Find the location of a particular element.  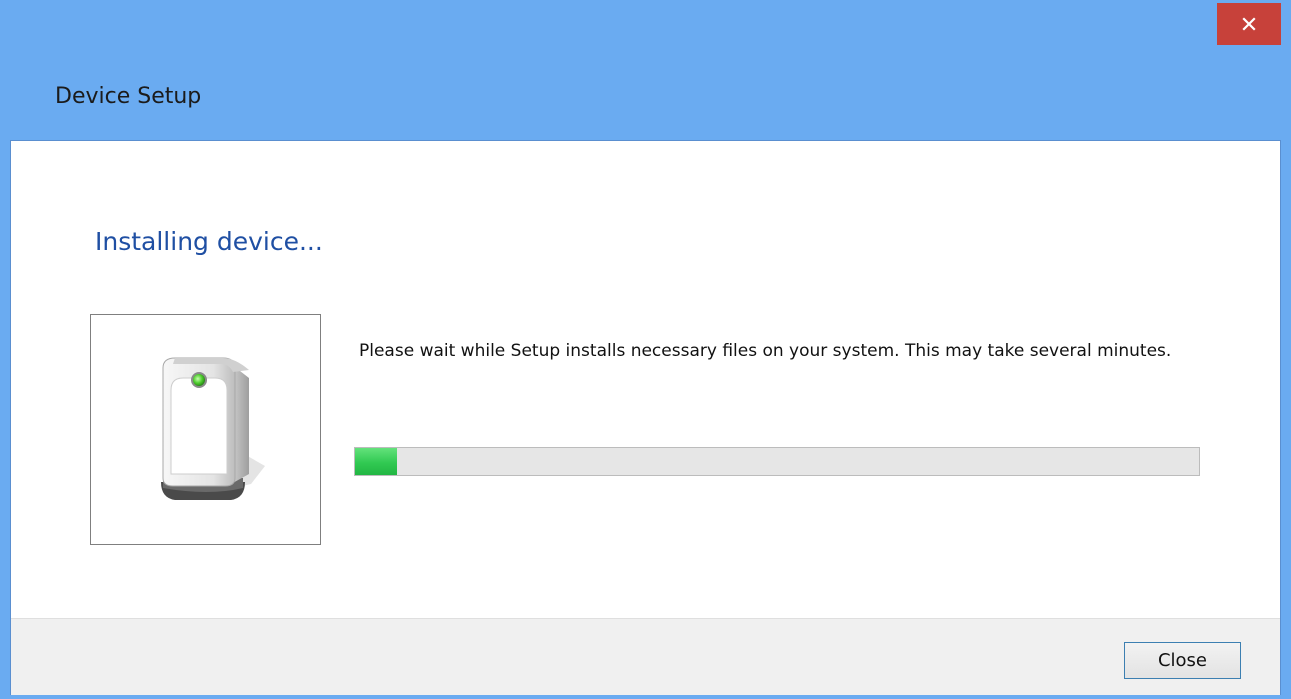

dialog-footer: Close is located at coordinates (645, 656).